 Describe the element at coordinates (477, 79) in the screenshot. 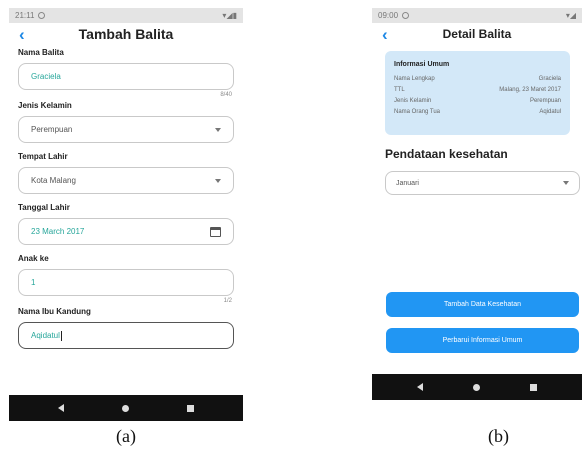

I see `info-row: Nama Lengkap Graciela` at that location.